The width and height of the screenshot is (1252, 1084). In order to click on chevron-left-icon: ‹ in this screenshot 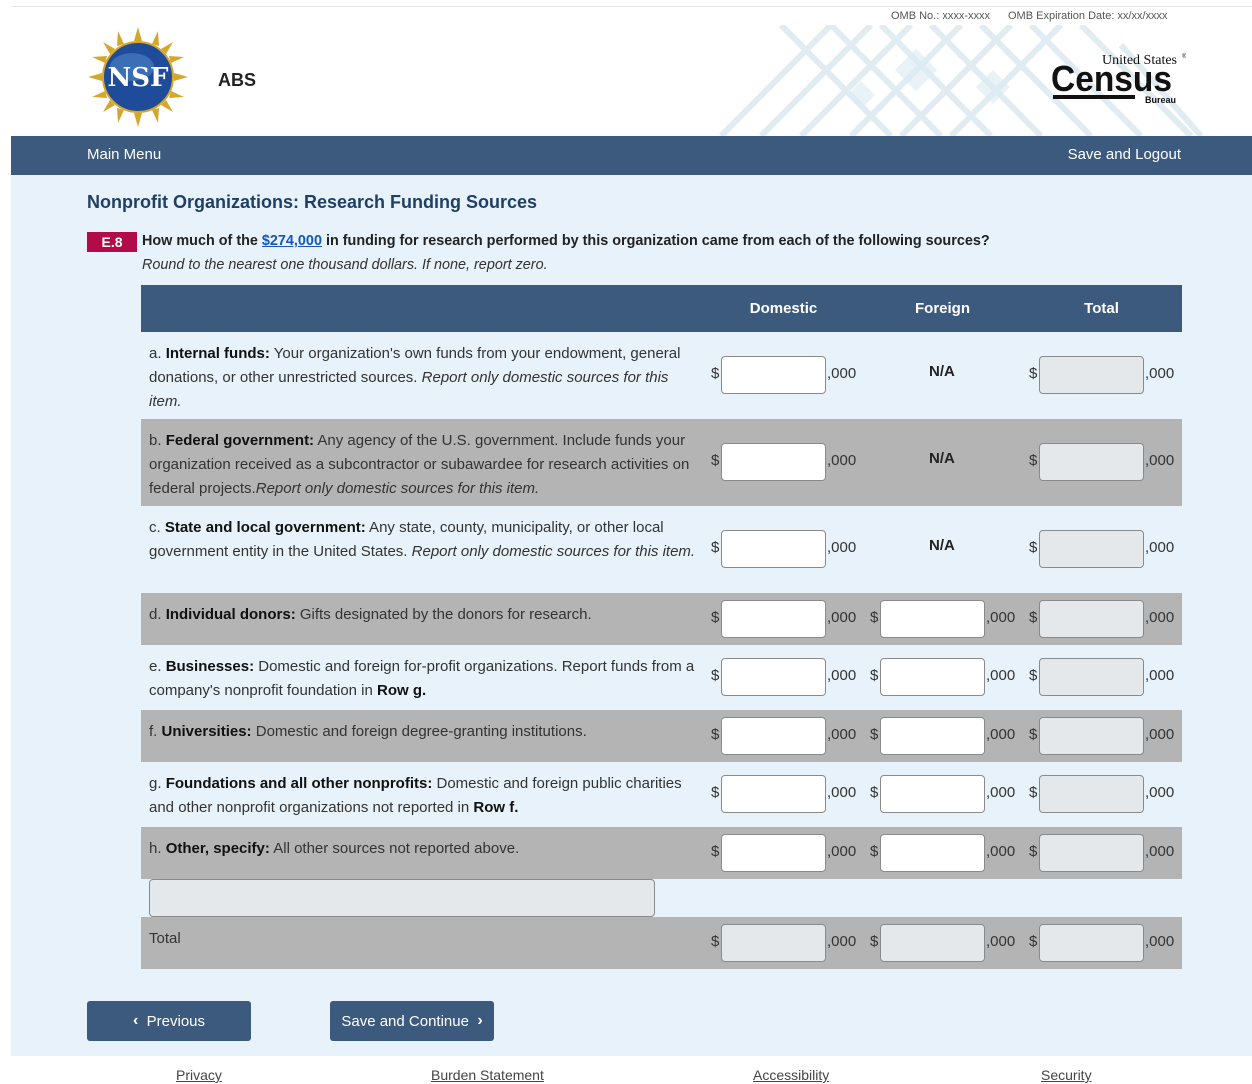, I will do `click(135, 1020)`.